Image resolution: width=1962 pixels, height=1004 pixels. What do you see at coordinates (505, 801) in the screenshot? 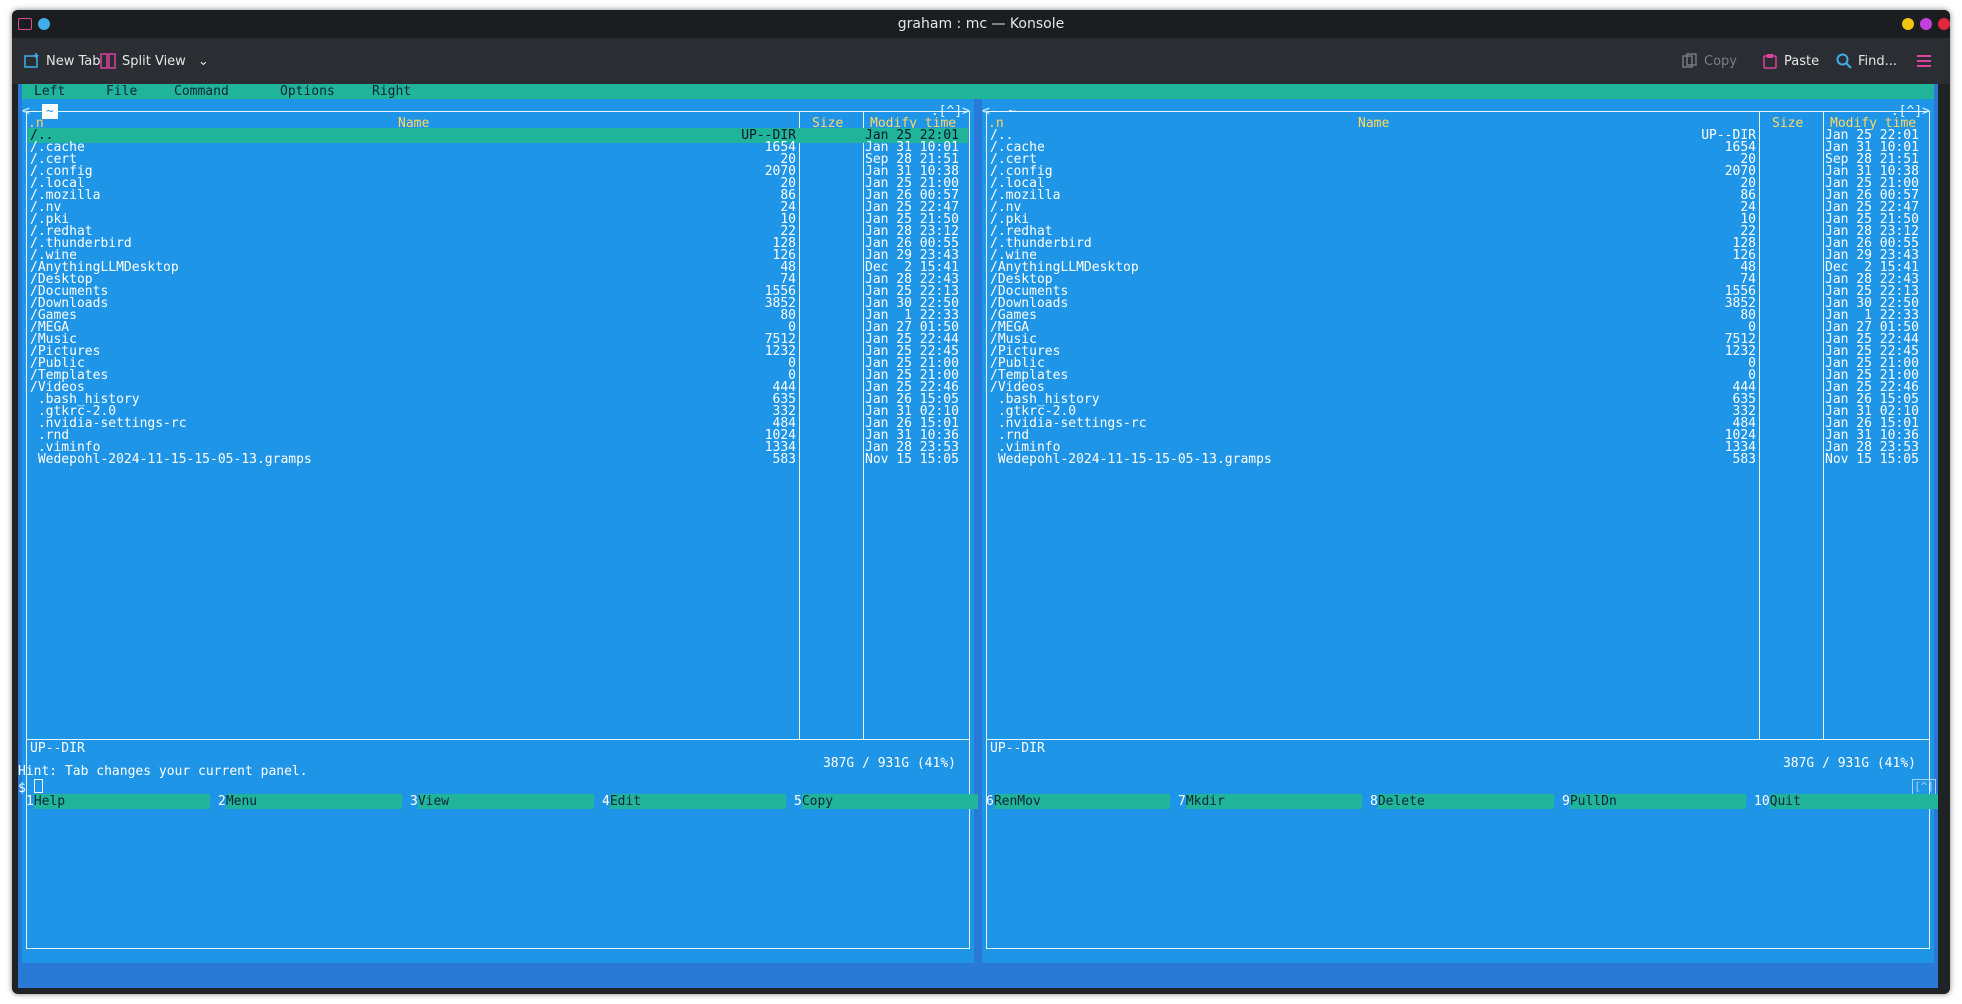
I see `fkey-label: View` at bounding box center [505, 801].